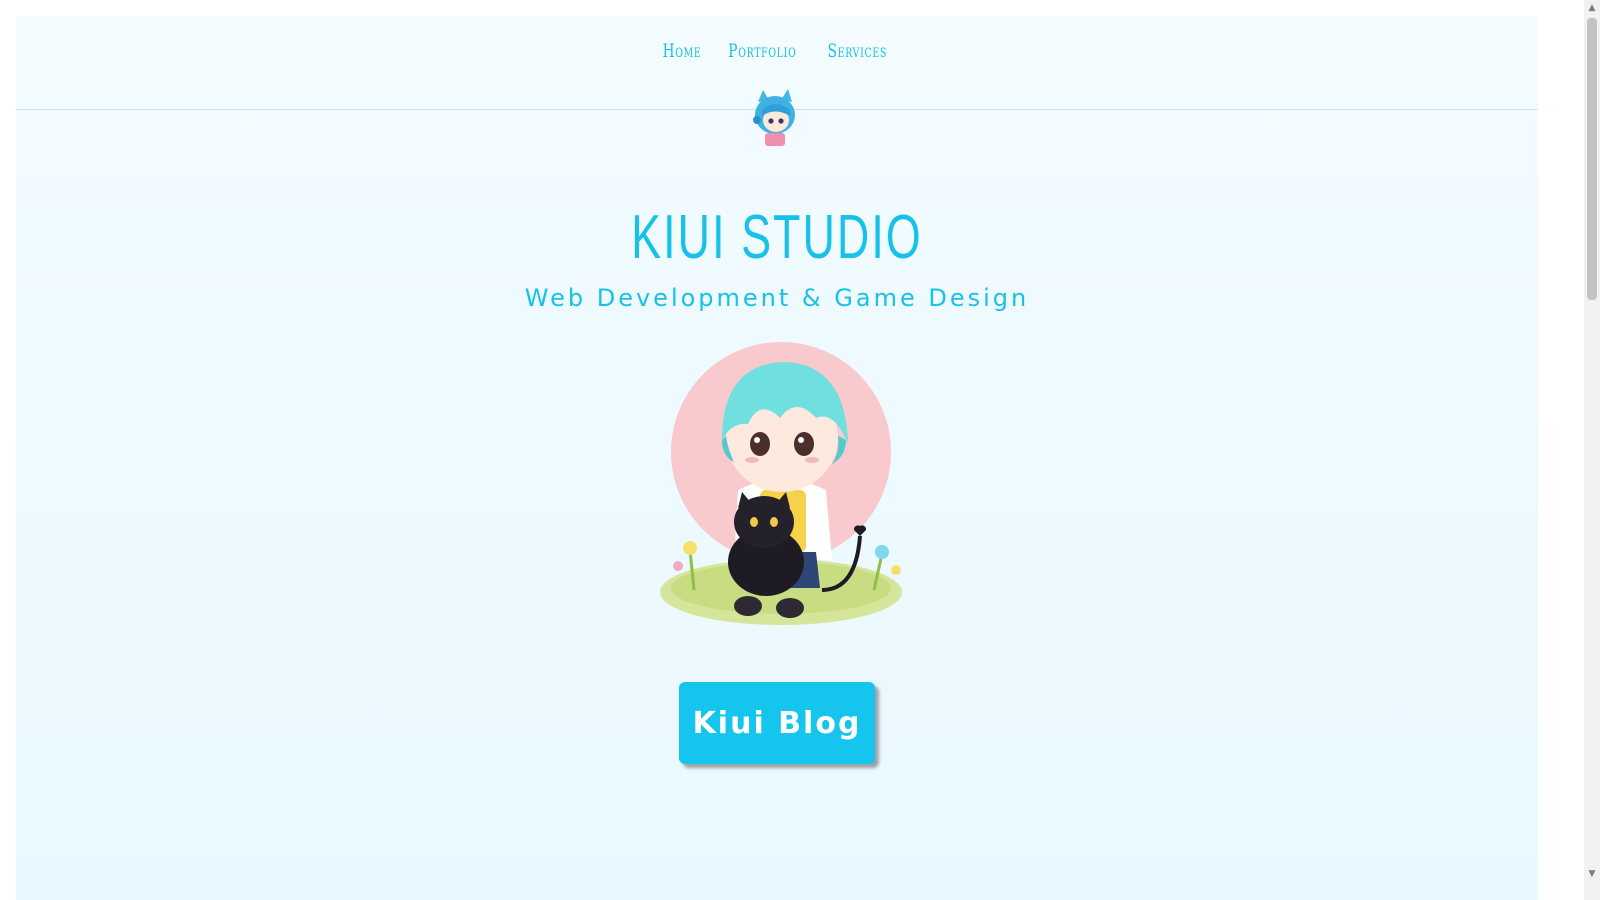 The image size is (1600, 900). I want to click on nav-home-link: Home, so click(682, 51).